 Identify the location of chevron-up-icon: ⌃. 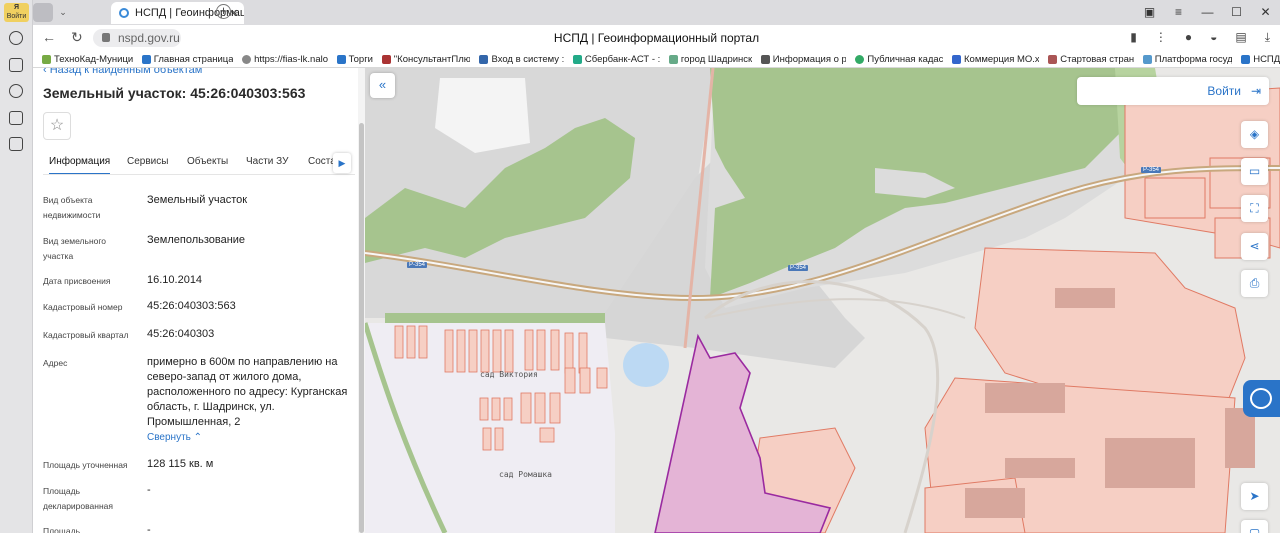
(198, 437).